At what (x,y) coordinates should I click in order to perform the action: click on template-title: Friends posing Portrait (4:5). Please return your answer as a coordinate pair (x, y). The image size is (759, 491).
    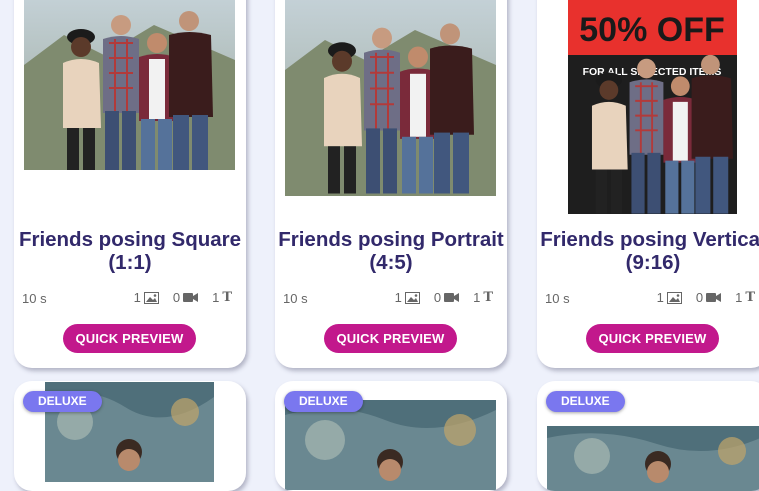
    Looking at the image, I should click on (391, 251).